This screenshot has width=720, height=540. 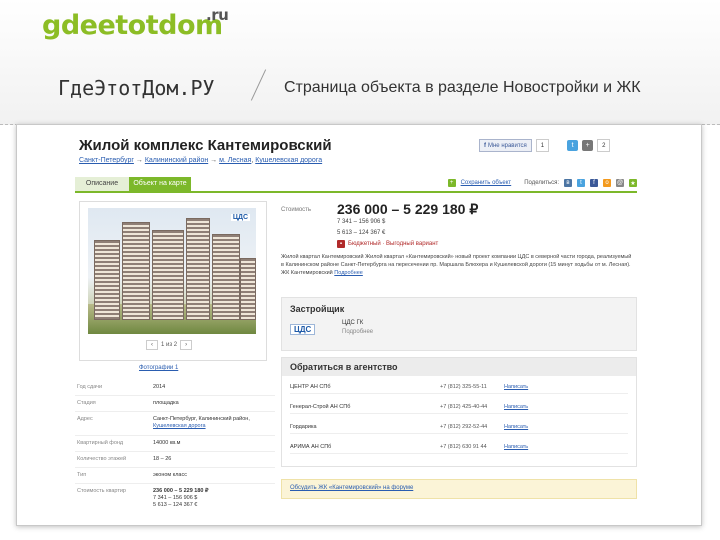 I want to click on twitter-icon: t, so click(x=573, y=145).